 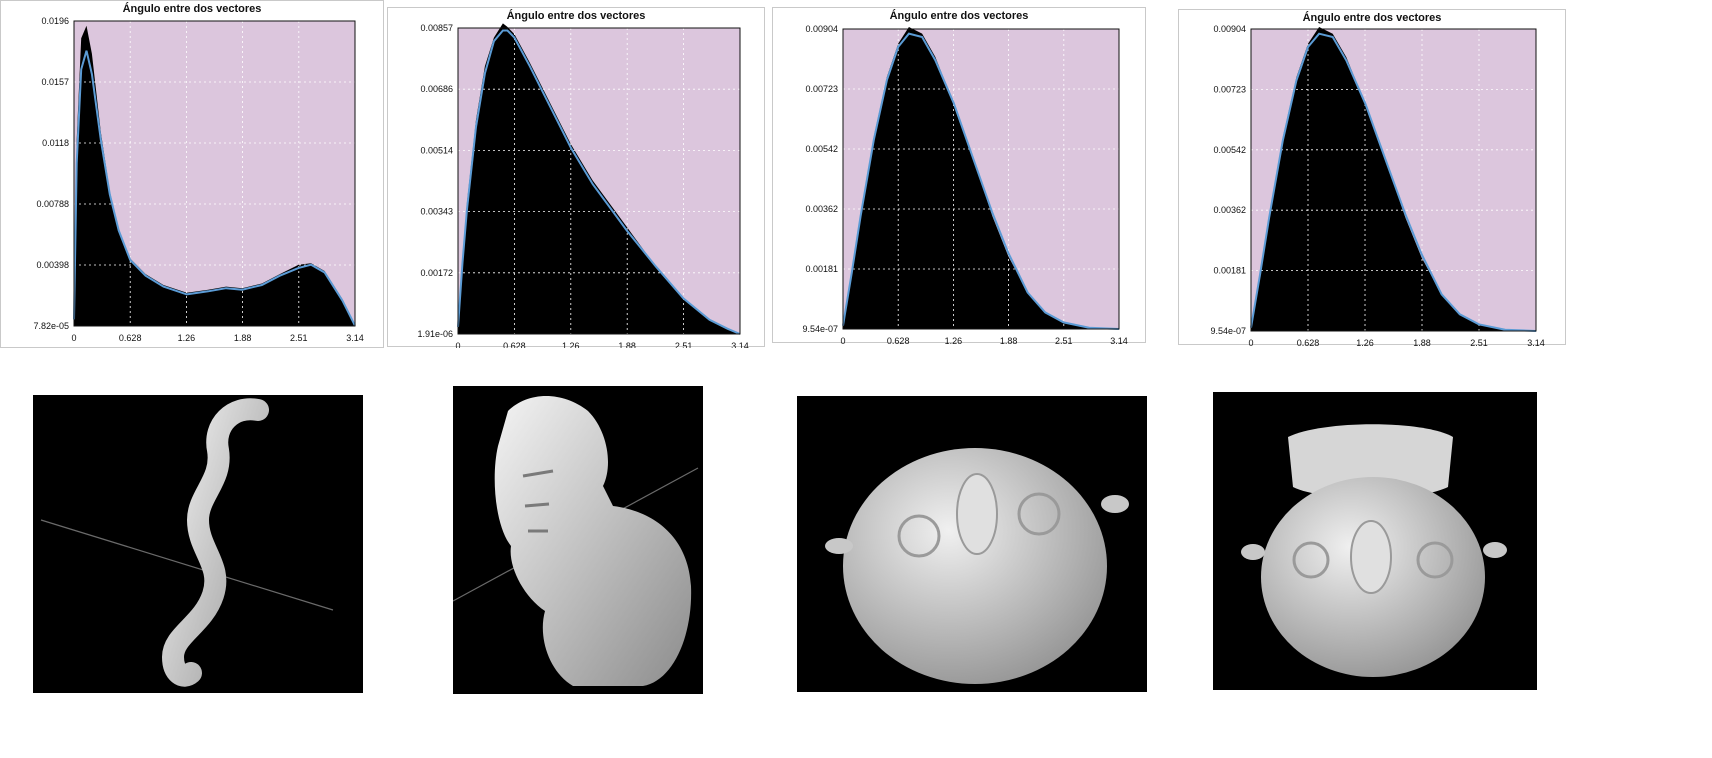 I want to click on statue-model, so click(x=593, y=541).